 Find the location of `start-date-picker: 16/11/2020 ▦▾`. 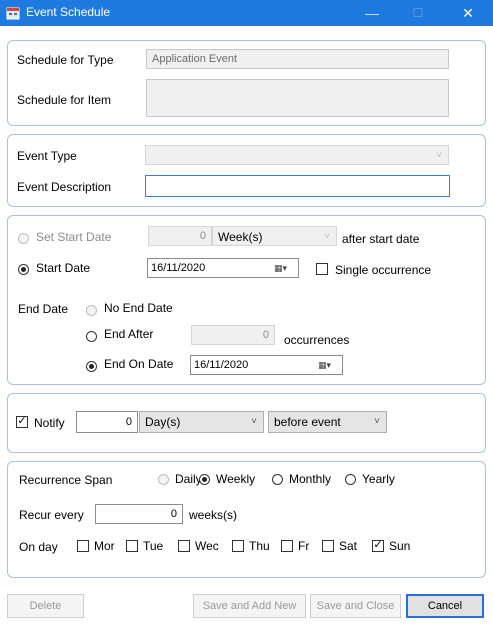

start-date-picker: 16/11/2020 ▦▾ is located at coordinates (223, 268).